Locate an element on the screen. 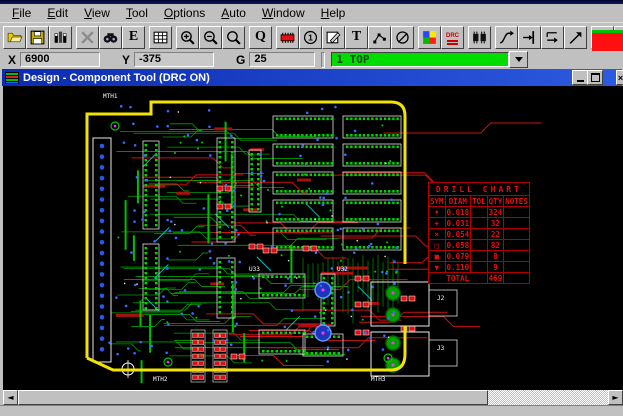  menu-window: Window is located at coordinates (283, 13).